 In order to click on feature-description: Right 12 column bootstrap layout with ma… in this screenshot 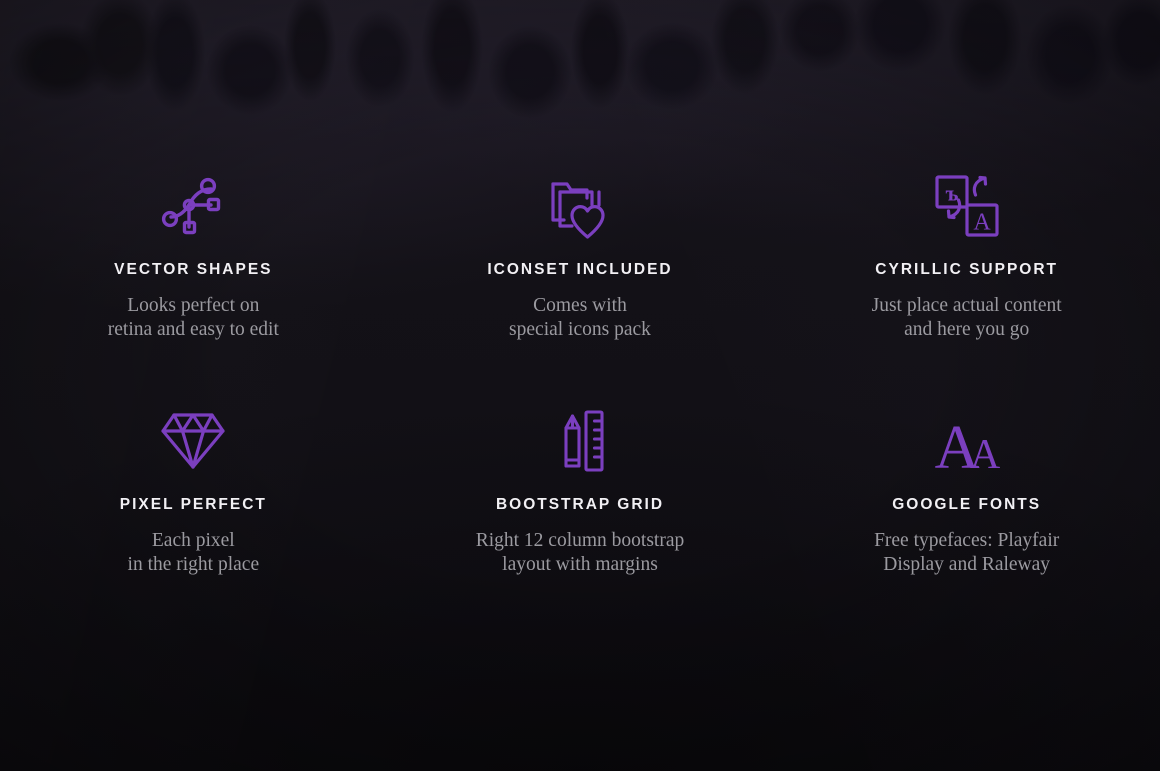, I will do `click(580, 552)`.